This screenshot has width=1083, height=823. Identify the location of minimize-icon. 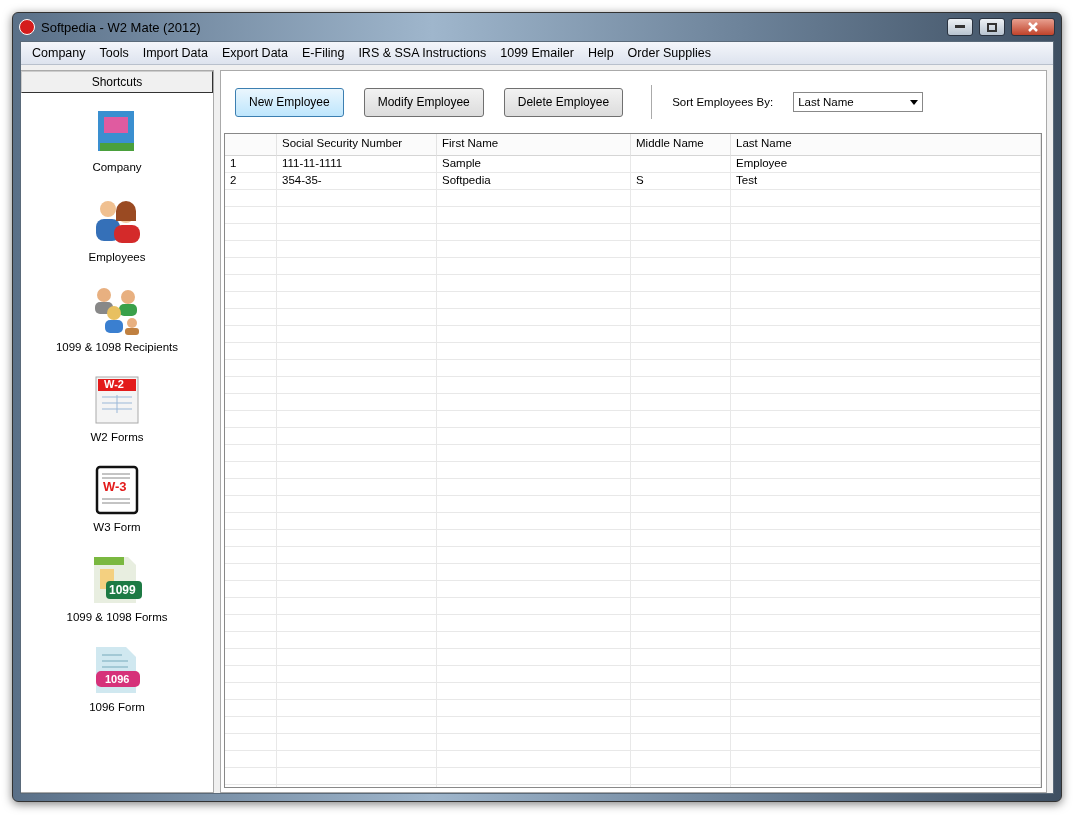
(960, 27).